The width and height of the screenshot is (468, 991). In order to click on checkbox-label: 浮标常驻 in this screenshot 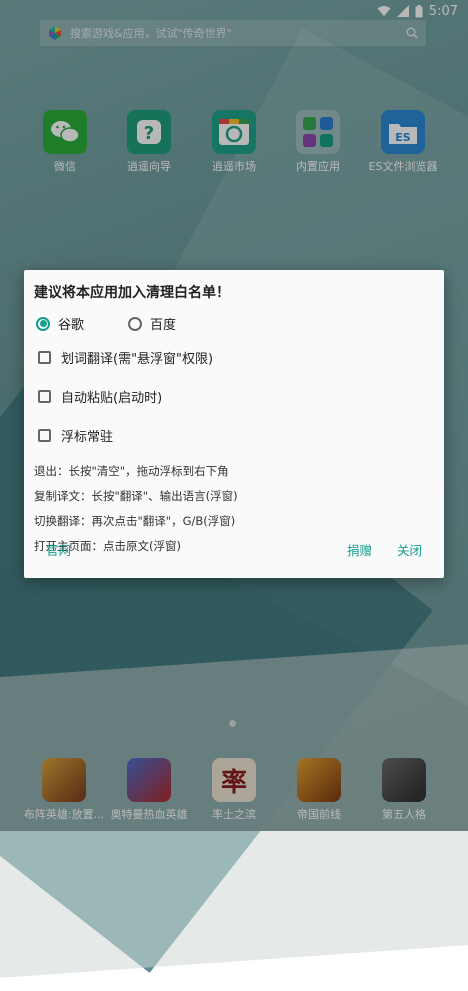, I will do `click(87, 437)`.